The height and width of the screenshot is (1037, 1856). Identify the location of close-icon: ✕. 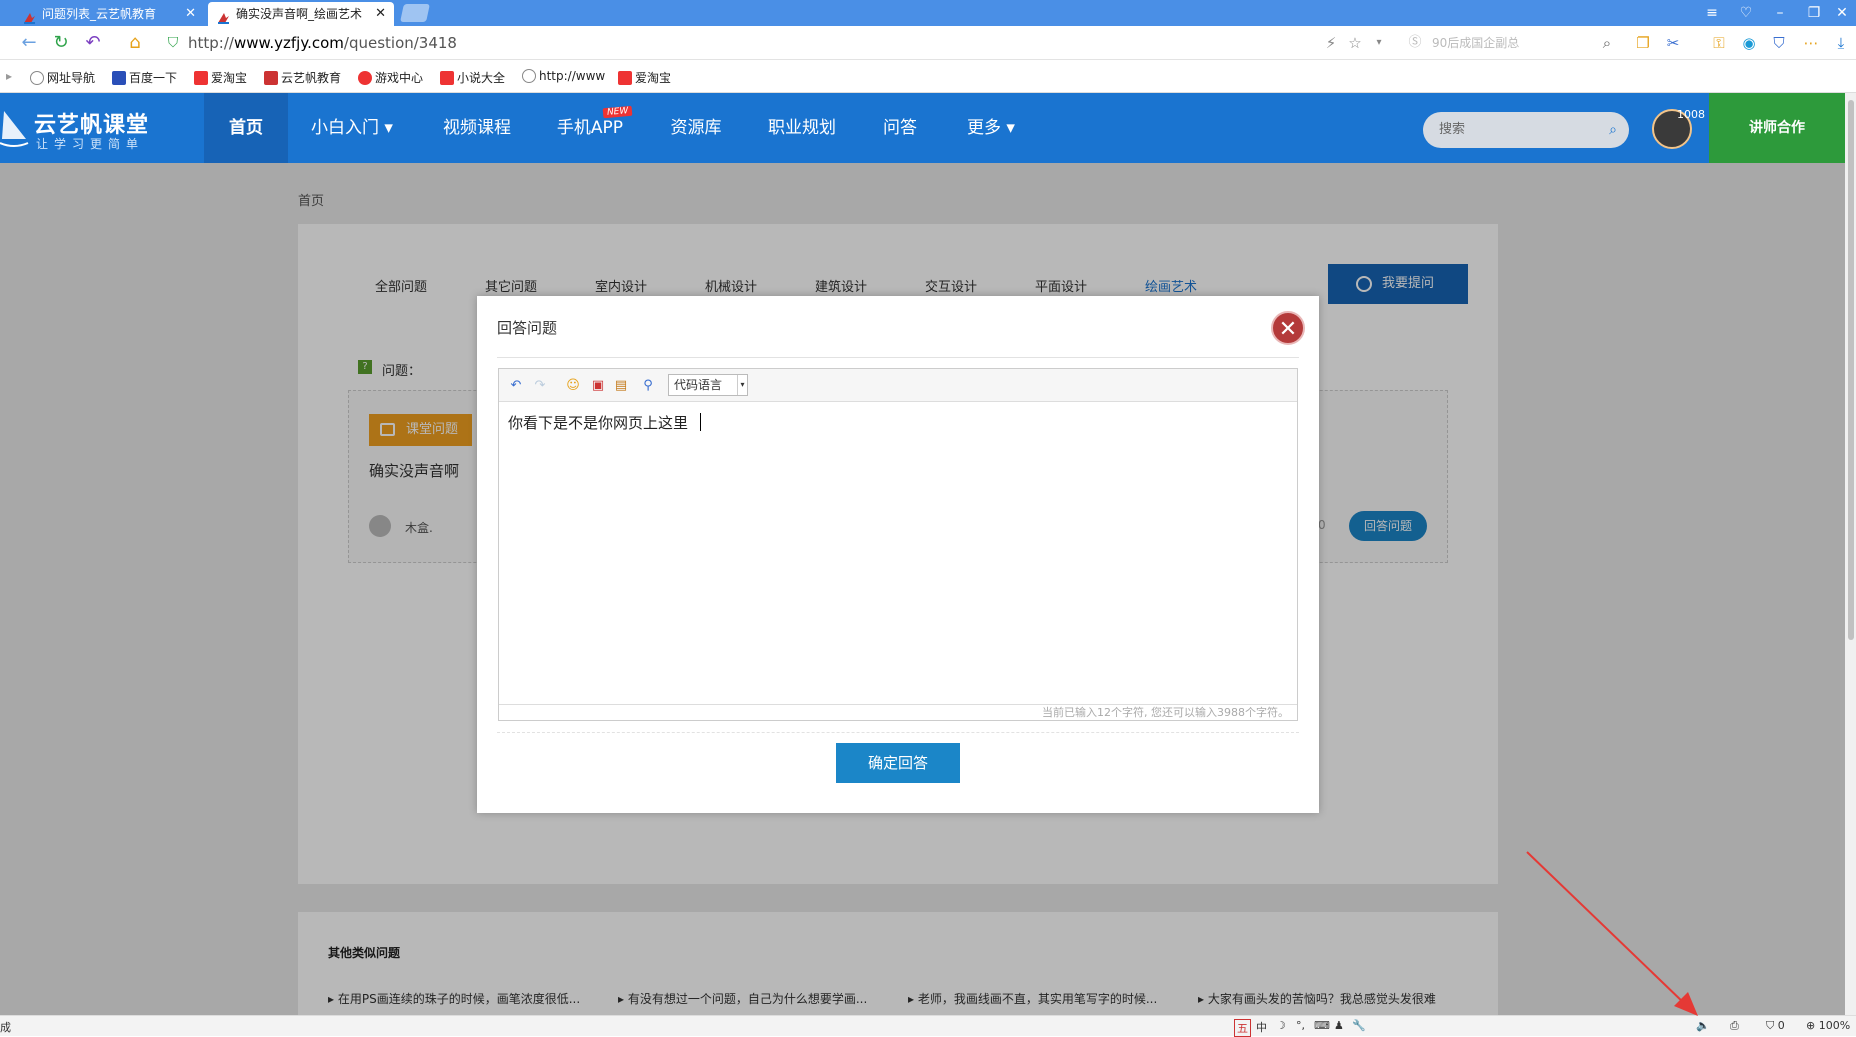
(1288, 328).